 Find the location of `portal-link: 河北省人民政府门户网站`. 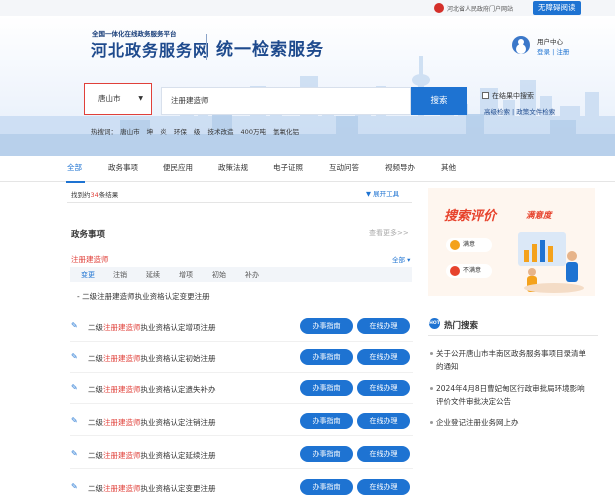

portal-link: 河北省人民政府门户网站 is located at coordinates (480, 8).